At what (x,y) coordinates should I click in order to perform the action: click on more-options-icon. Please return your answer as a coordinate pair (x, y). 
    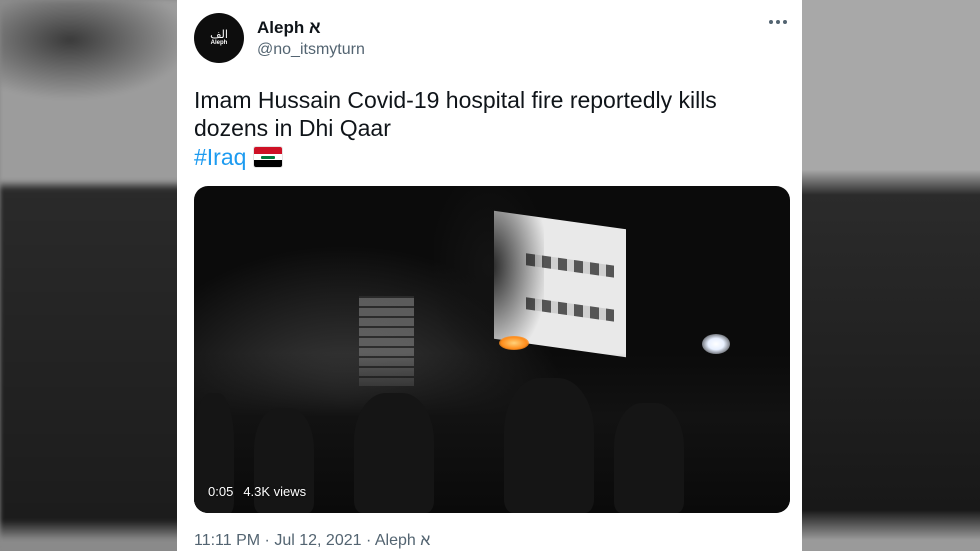
    Looking at the image, I should click on (778, 22).